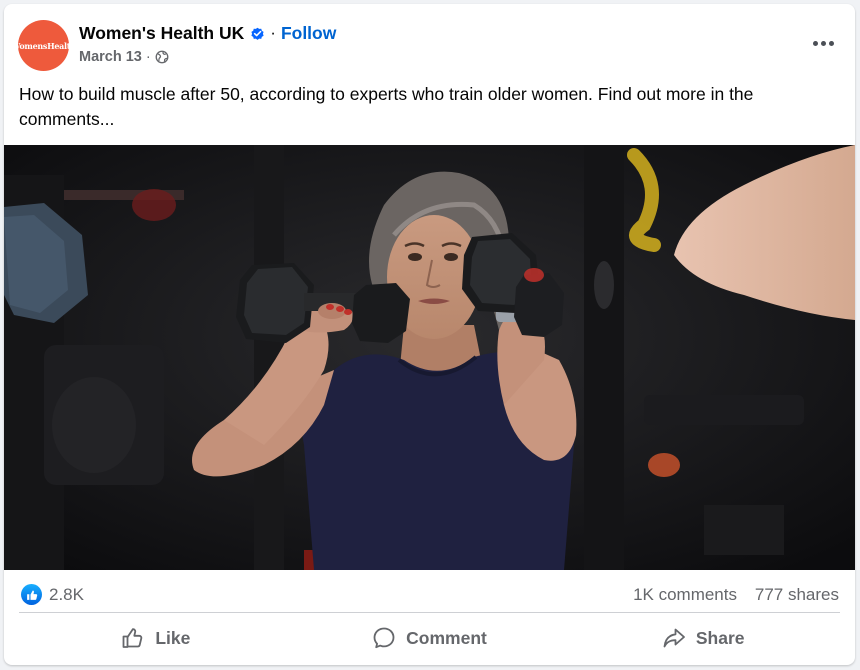  I want to click on comment-label: Comment, so click(446, 637).